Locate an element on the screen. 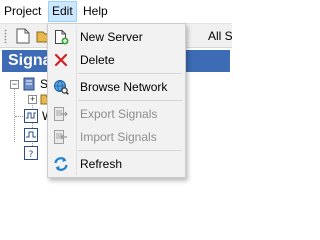  menu-item-label: Browse Network is located at coordinates (124, 87).